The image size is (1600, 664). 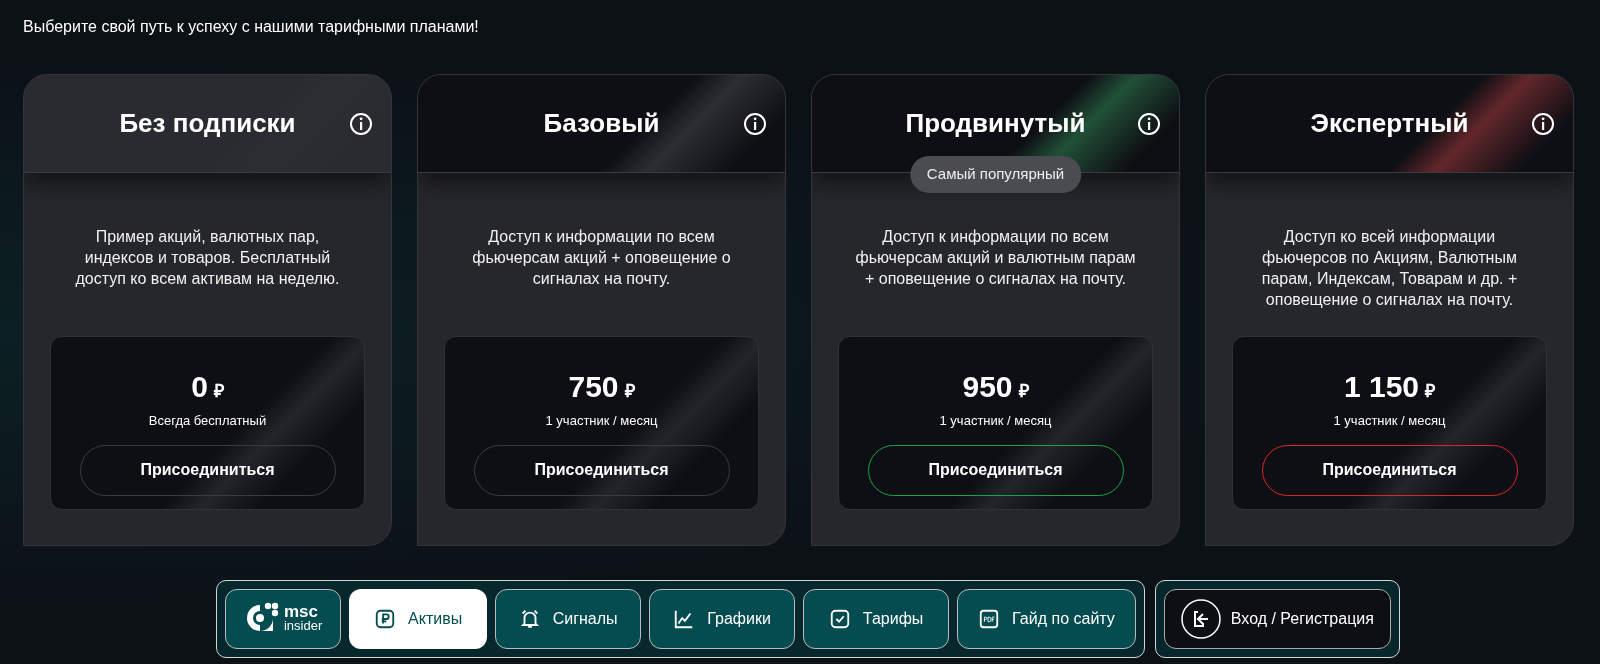 What do you see at coordinates (207, 123) in the screenshot?
I see `plan-title: Без подписки` at bounding box center [207, 123].